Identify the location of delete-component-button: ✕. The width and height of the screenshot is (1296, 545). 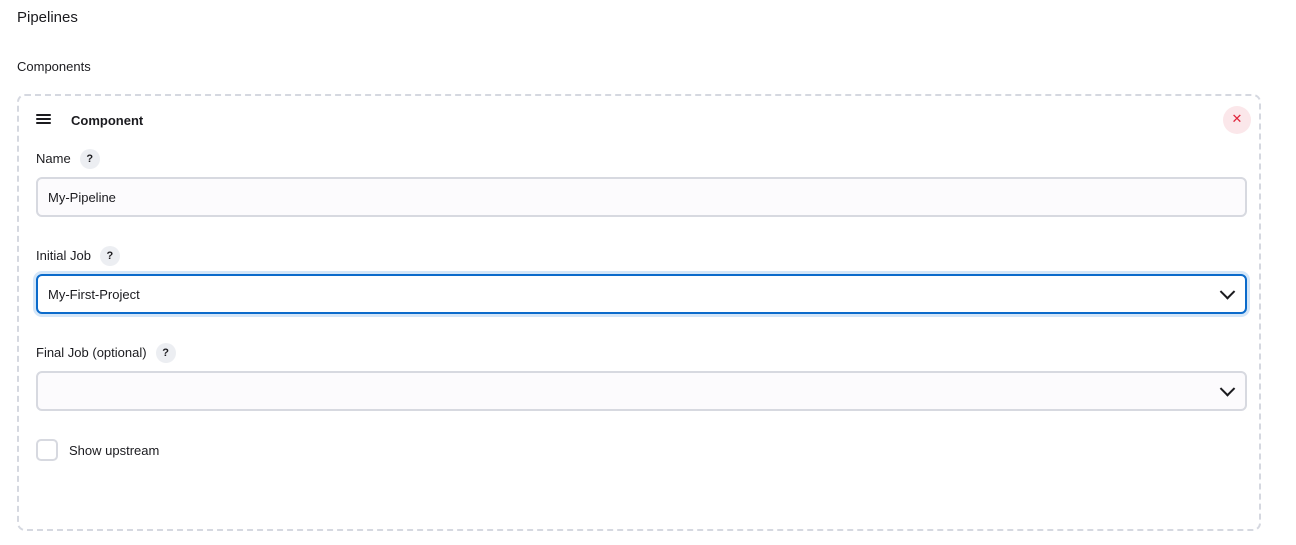
(1237, 120).